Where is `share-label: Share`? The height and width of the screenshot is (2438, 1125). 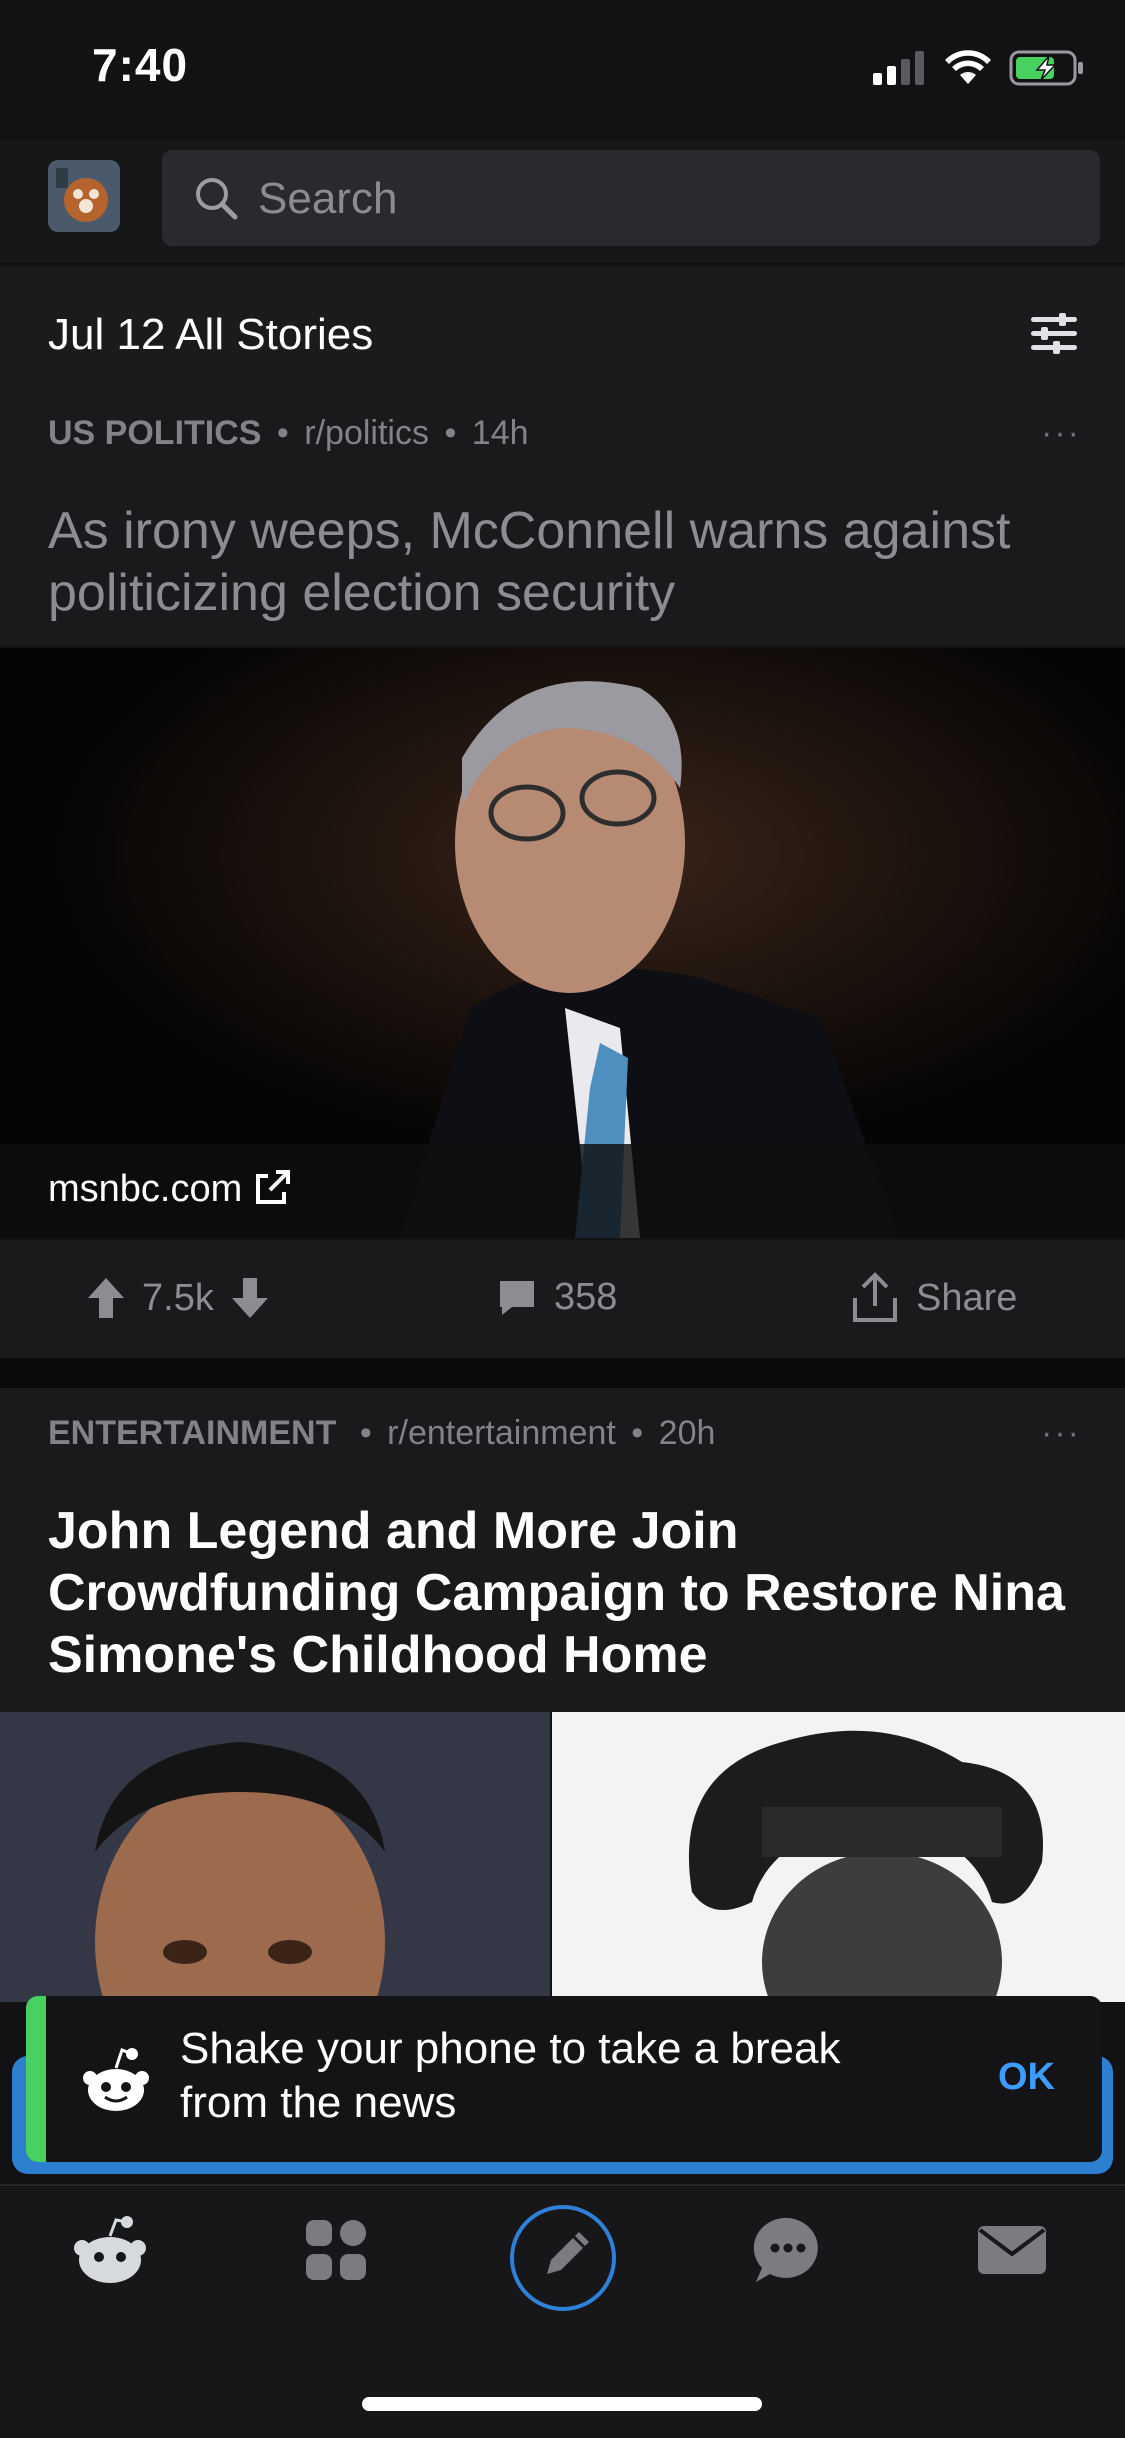 share-label: Share is located at coordinates (967, 1297).